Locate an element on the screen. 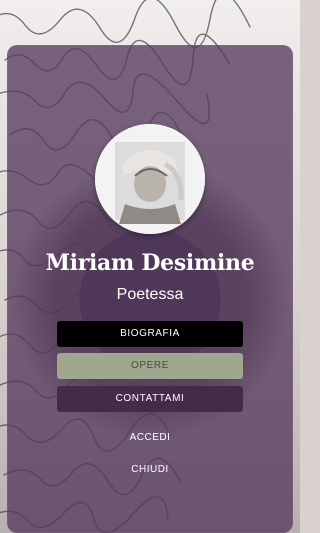 Image resolution: width=320 pixels, height=533 pixels. opere-button: OPERE is located at coordinates (150, 366).